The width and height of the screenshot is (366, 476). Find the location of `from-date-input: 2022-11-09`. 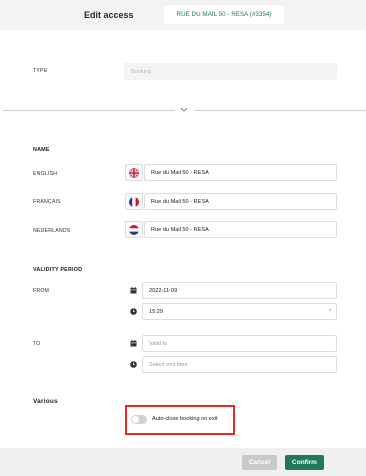

from-date-input: 2022-11-09 is located at coordinates (239, 290).